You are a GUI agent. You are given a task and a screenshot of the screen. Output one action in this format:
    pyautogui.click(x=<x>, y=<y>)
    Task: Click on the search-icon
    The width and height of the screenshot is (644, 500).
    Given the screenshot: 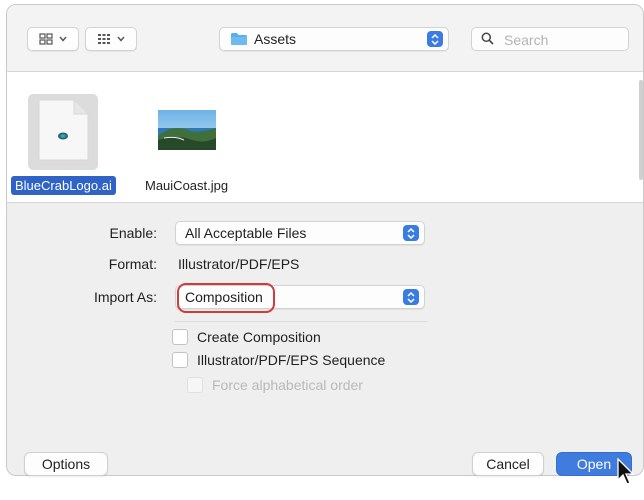 What is the action you would take?
    pyautogui.click(x=487, y=41)
    